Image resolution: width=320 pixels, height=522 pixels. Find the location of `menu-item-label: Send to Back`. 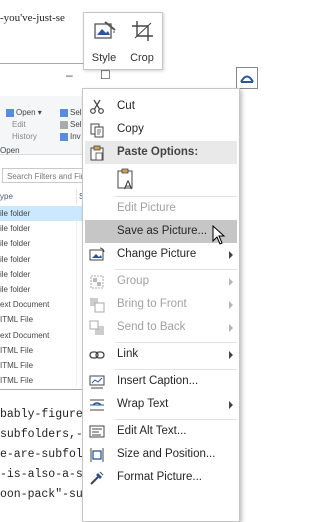

menu-item-label: Send to Back is located at coordinates (151, 327).